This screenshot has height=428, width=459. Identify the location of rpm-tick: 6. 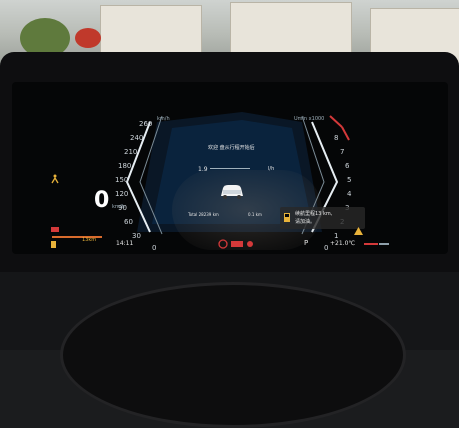
(347, 166).